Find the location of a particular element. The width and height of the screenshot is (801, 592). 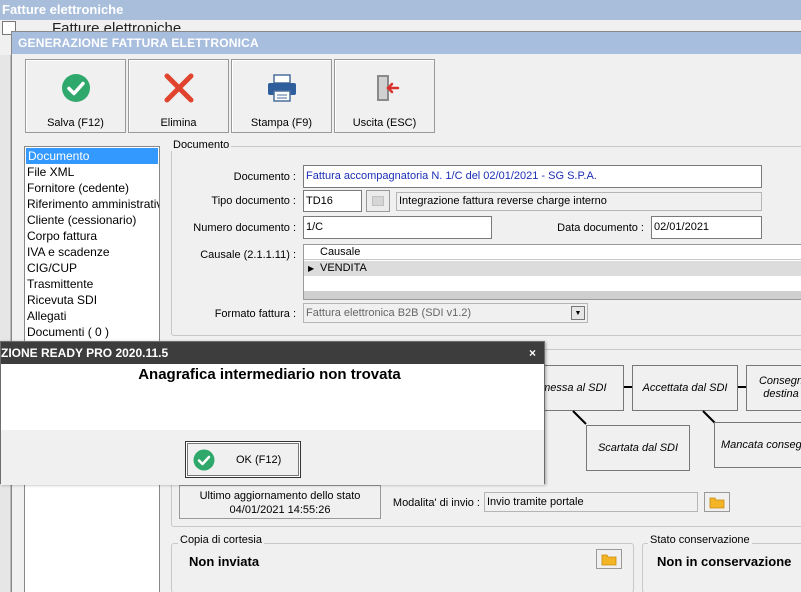

last-update-label: Ultimo aggiornamento dello stato is located at coordinates (280, 496).